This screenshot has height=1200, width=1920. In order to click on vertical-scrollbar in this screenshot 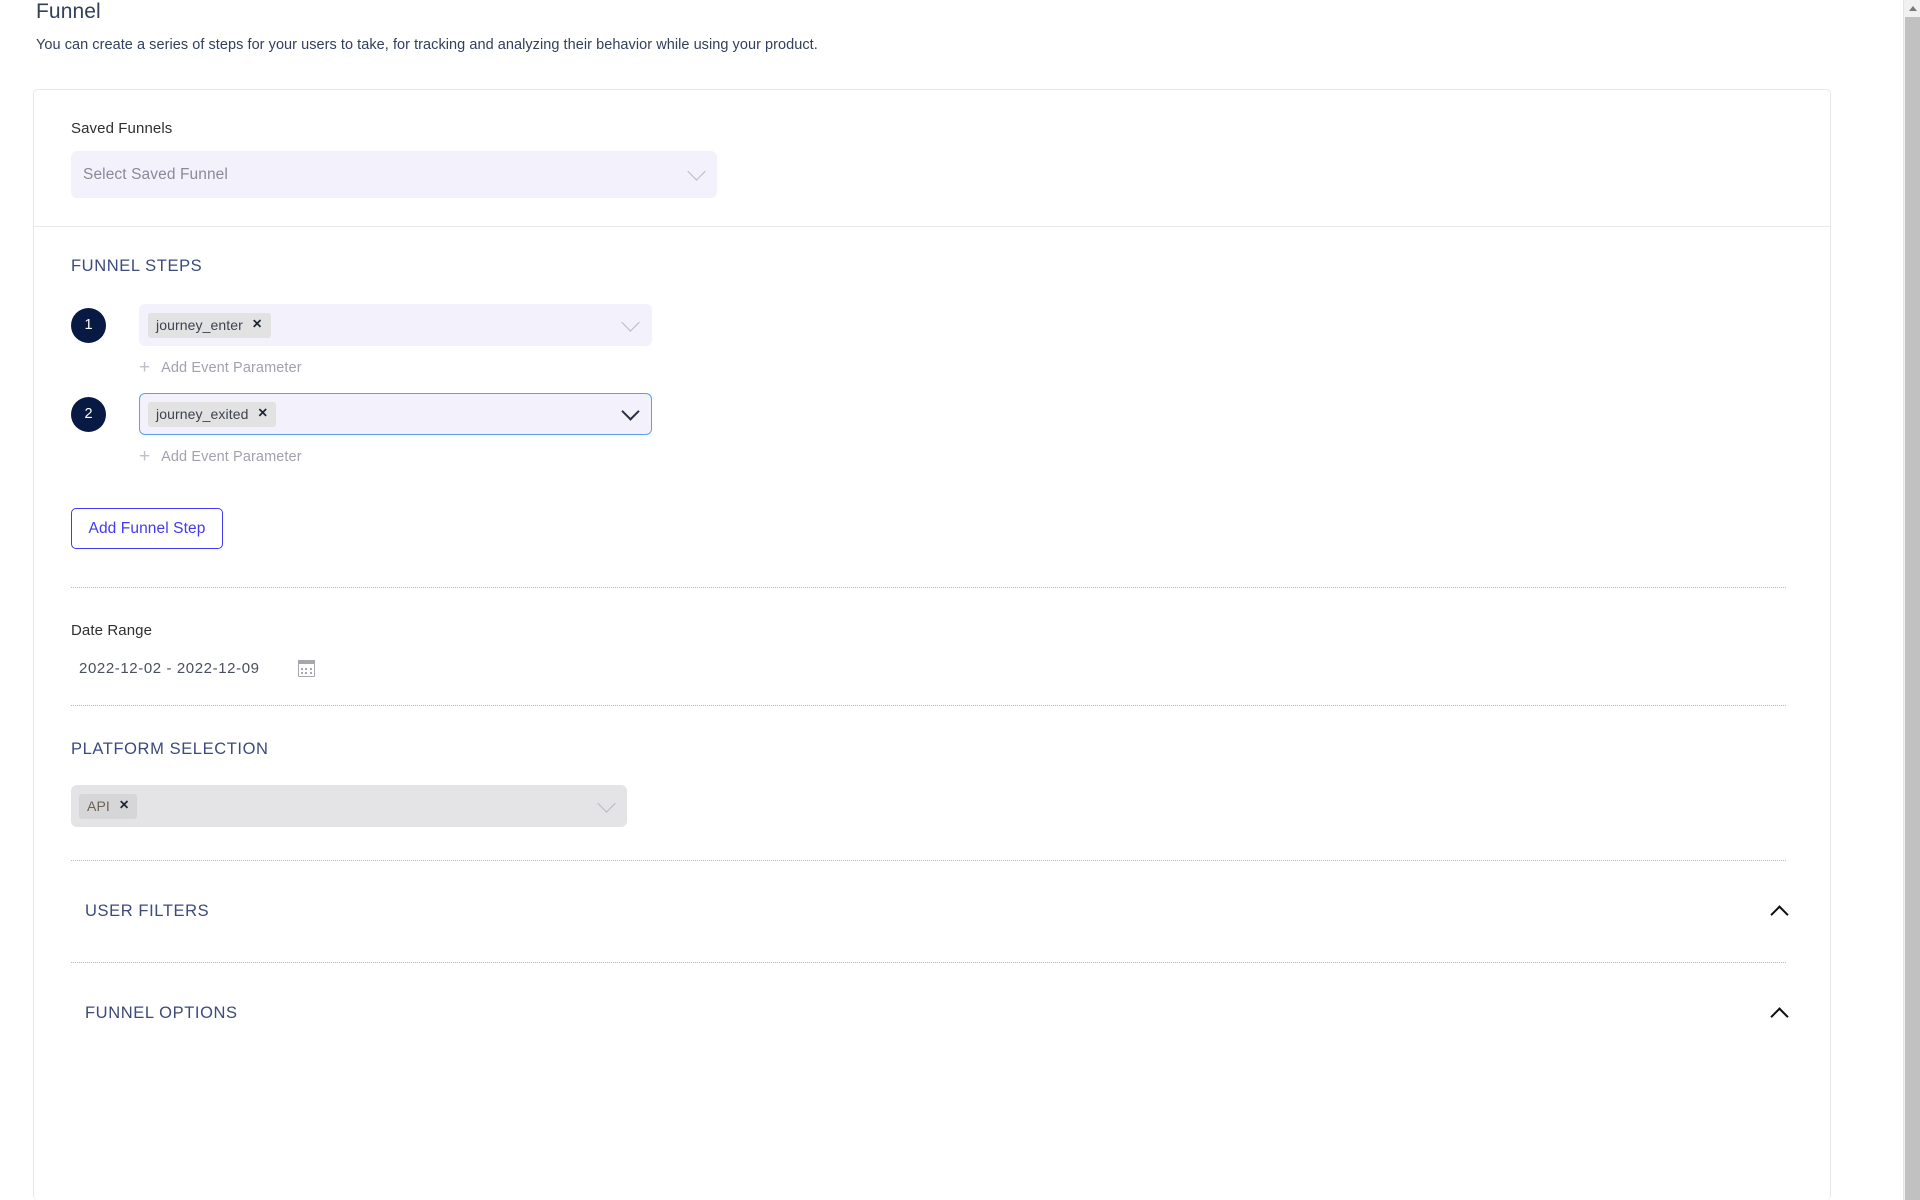, I will do `click(1911, 600)`.